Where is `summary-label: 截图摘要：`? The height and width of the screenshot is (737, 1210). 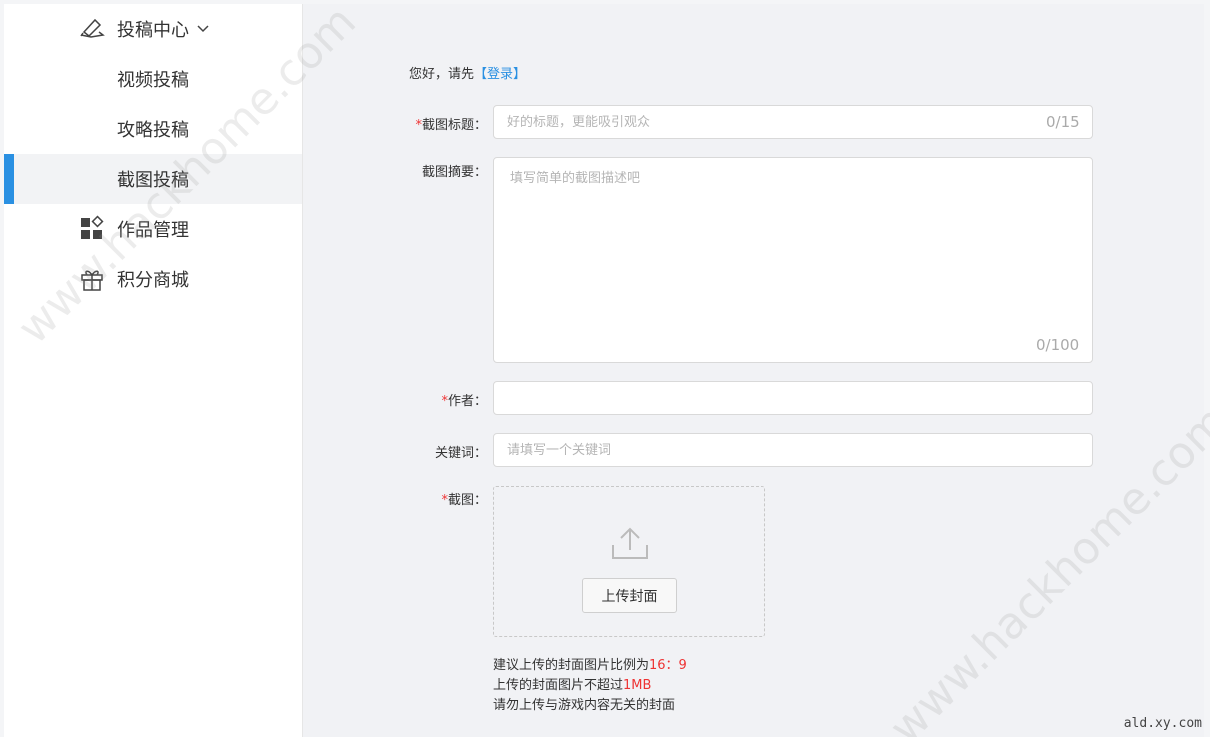 summary-label: 截图摘要： is located at coordinates (445, 170).